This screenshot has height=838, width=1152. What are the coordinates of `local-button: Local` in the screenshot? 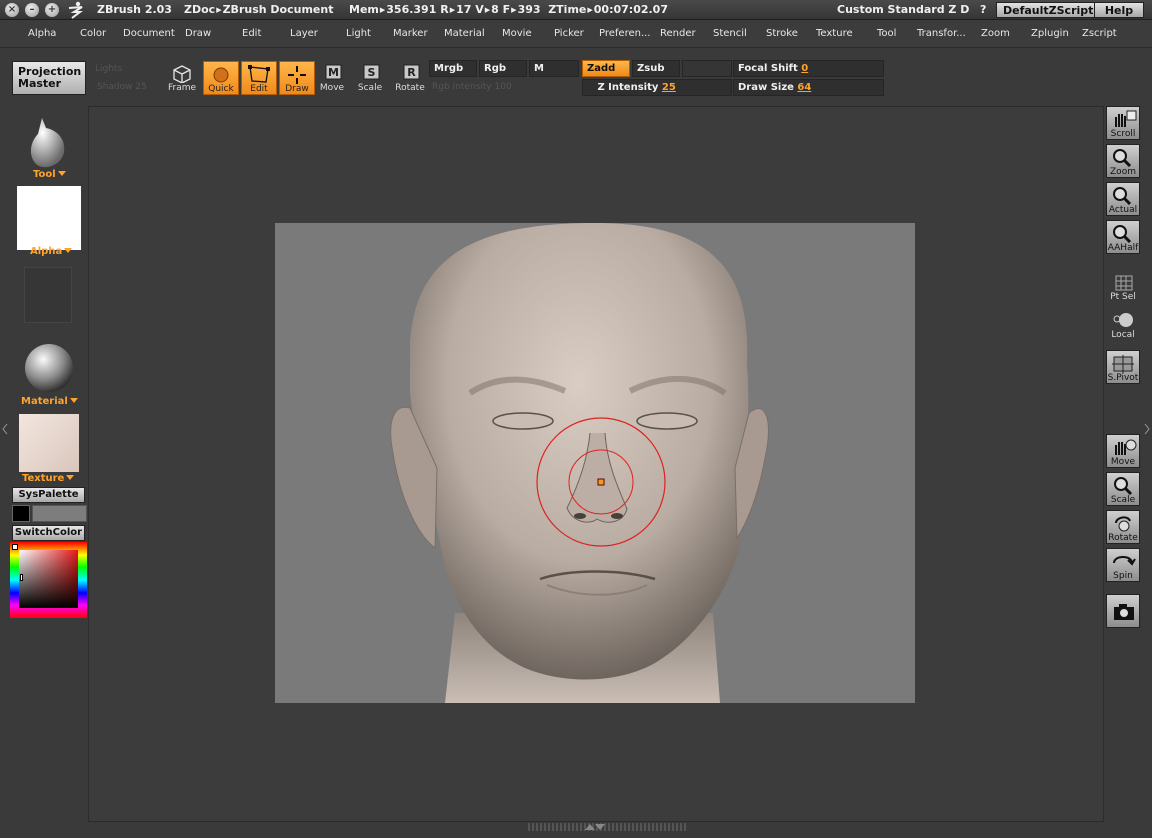 It's located at (1123, 325).